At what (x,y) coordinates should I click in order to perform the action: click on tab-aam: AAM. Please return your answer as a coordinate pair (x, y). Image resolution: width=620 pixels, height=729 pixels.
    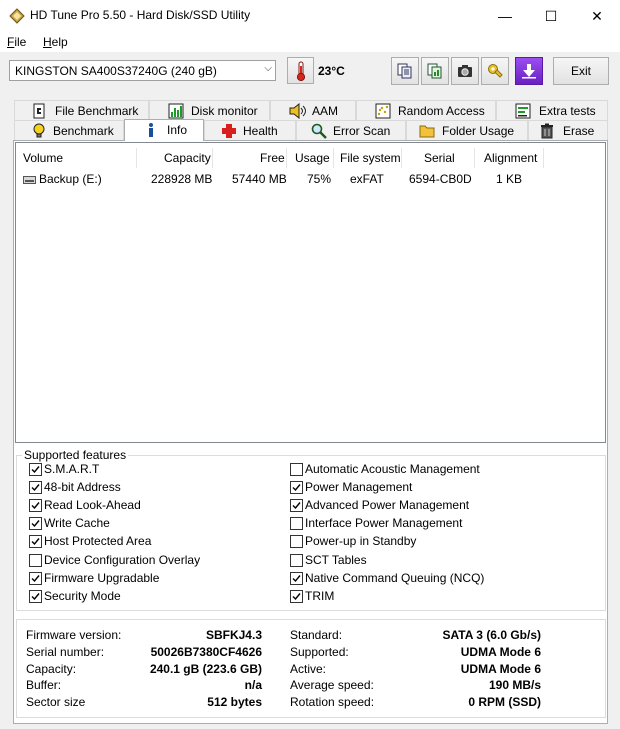
    Looking at the image, I should click on (313, 110).